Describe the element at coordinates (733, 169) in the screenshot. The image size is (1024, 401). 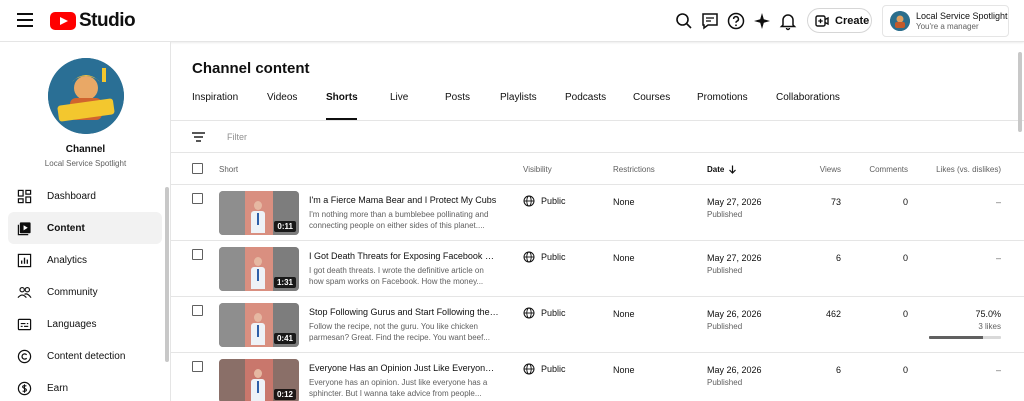
I see `sort-down-icon` at that location.